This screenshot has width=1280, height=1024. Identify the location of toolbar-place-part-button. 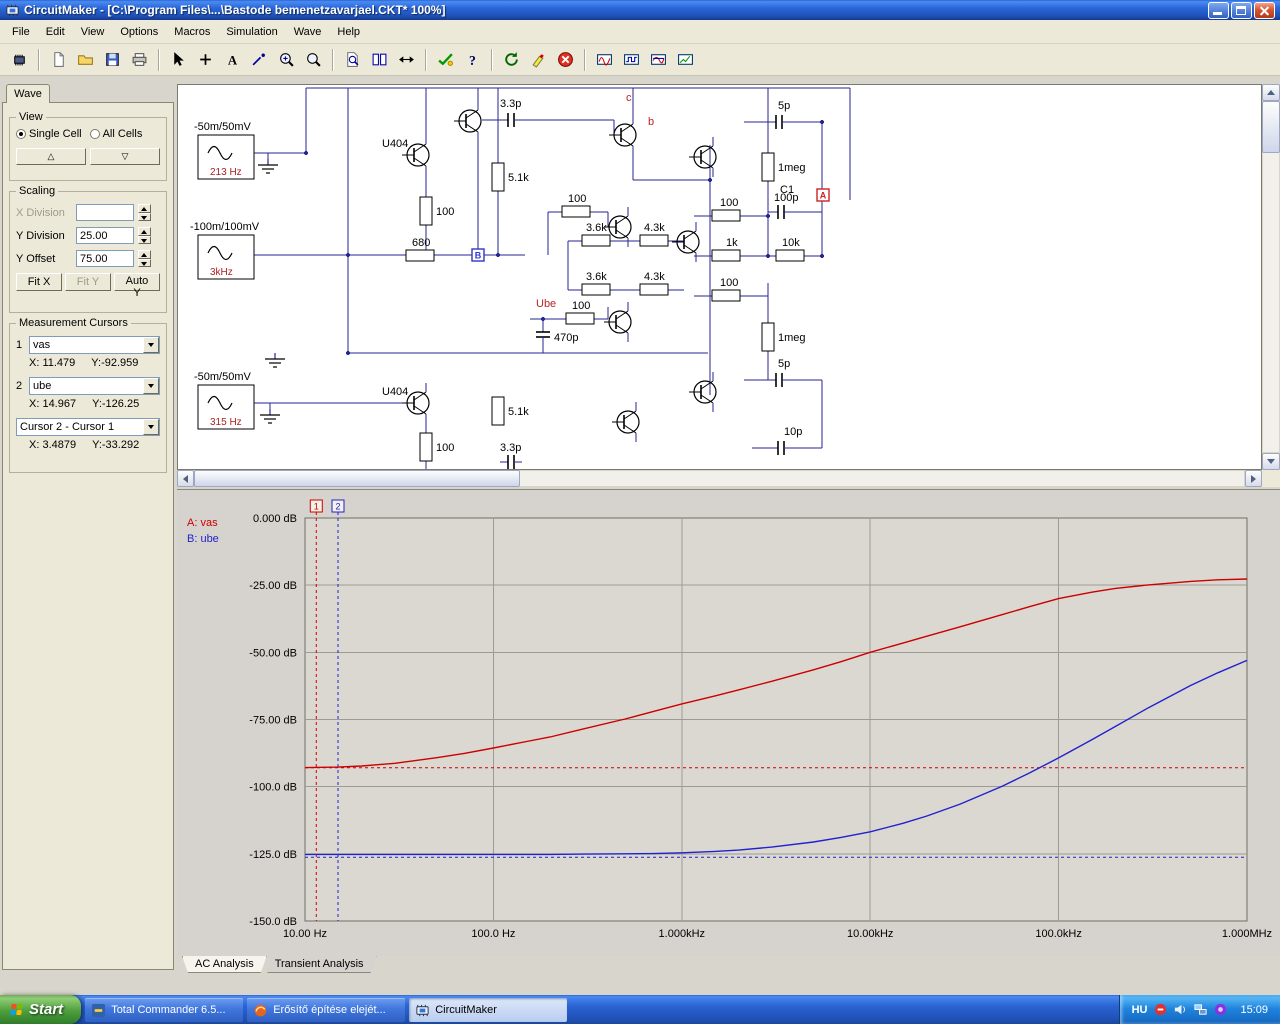
(205, 59).